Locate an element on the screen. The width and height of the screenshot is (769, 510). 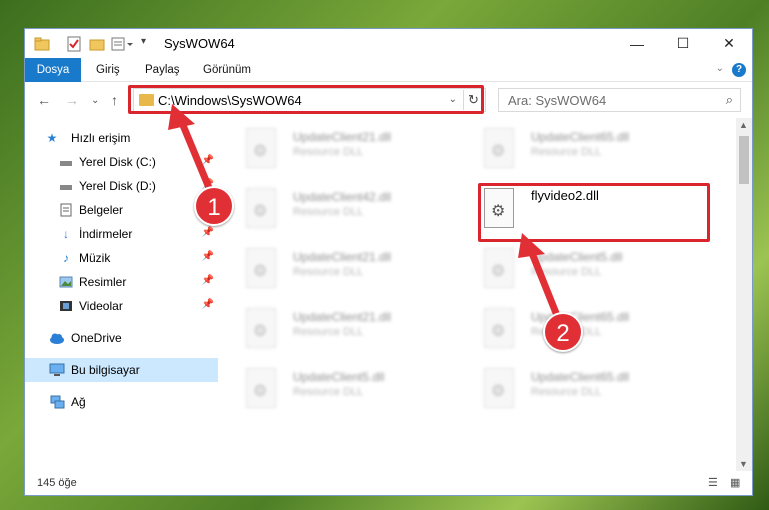
sidebar-item-pictures: Resimler 📌 is located at coordinates (121, 282).